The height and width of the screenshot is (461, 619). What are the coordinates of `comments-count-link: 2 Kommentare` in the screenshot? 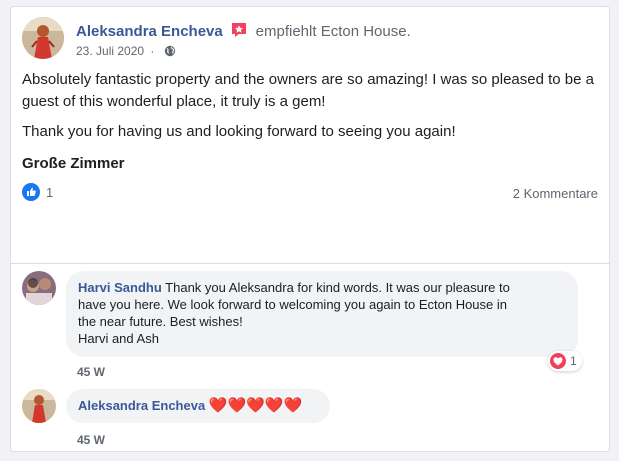 It's located at (555, 193).